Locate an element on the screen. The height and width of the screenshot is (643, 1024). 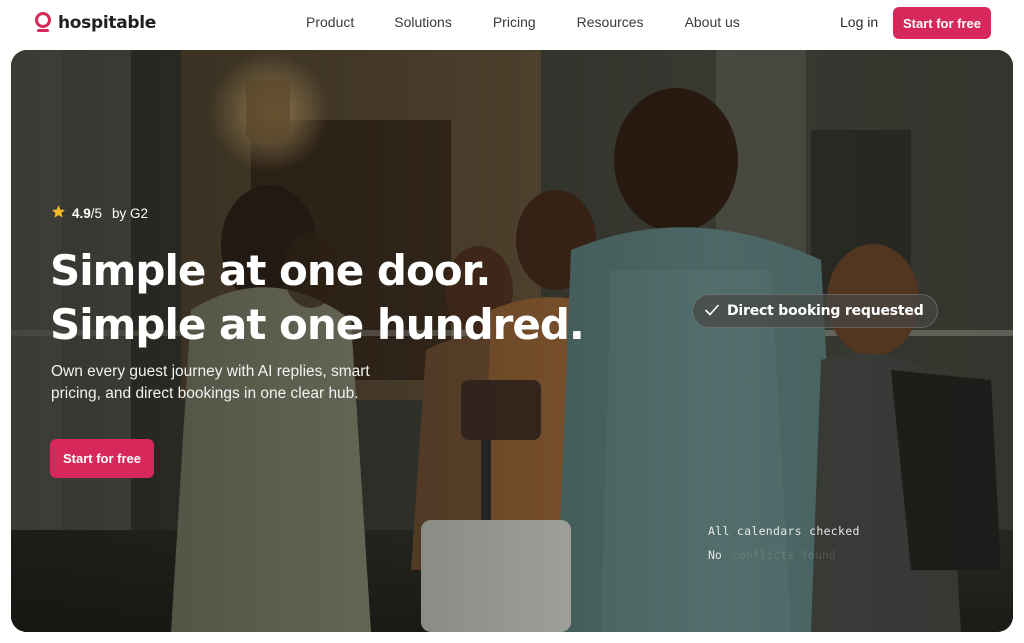
start-free-button-hero: Start for free is located at coordinates (102, 458).